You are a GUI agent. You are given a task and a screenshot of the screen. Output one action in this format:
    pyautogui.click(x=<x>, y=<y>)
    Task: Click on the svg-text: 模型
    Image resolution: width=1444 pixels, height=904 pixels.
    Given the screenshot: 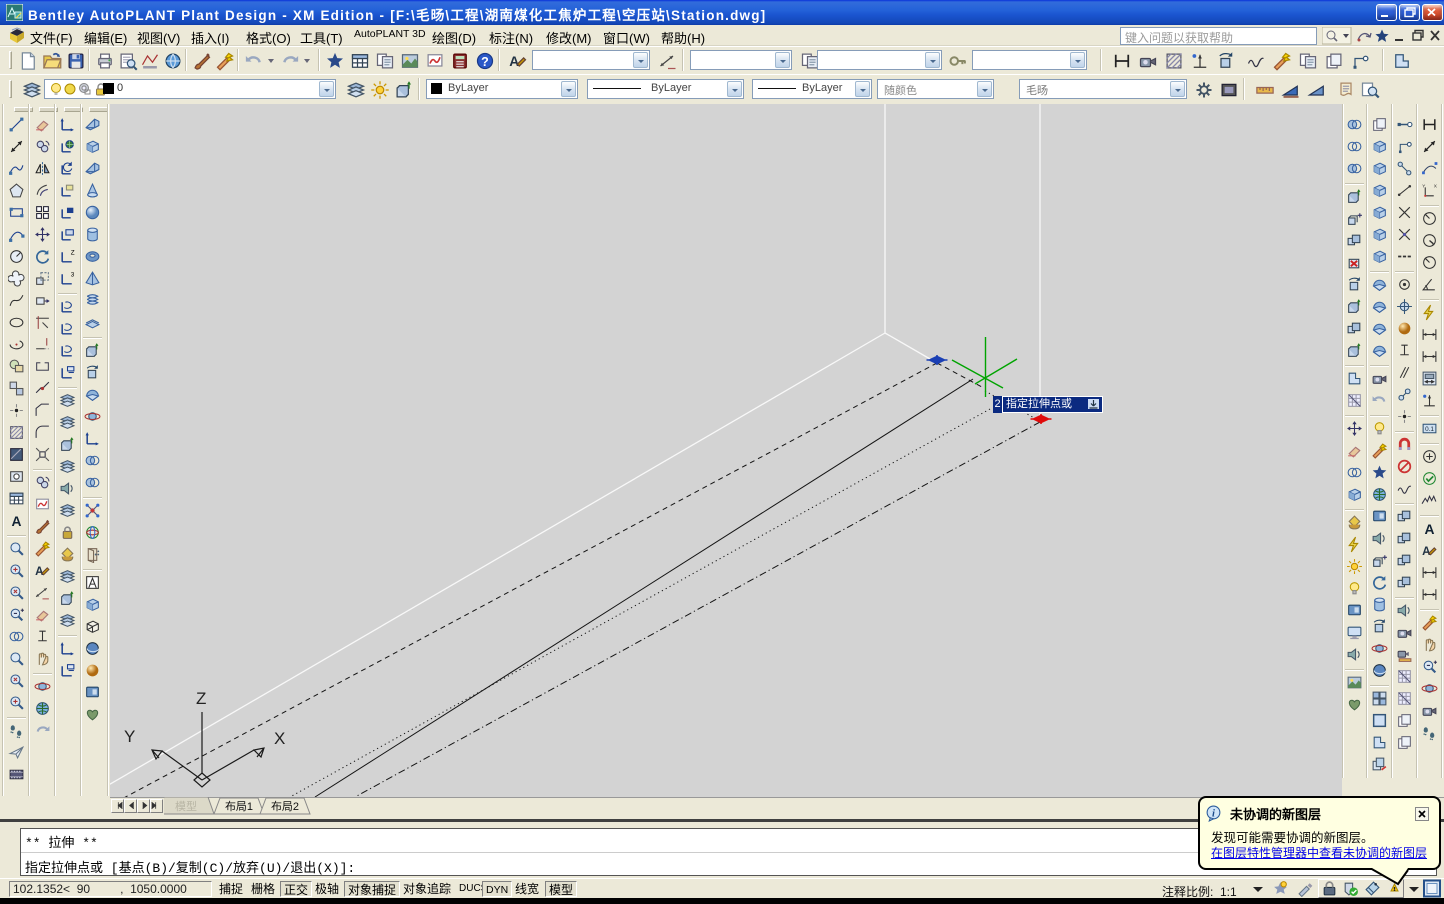 What is the action you would take?
    pyautogui.click(x=186, y=806)
    